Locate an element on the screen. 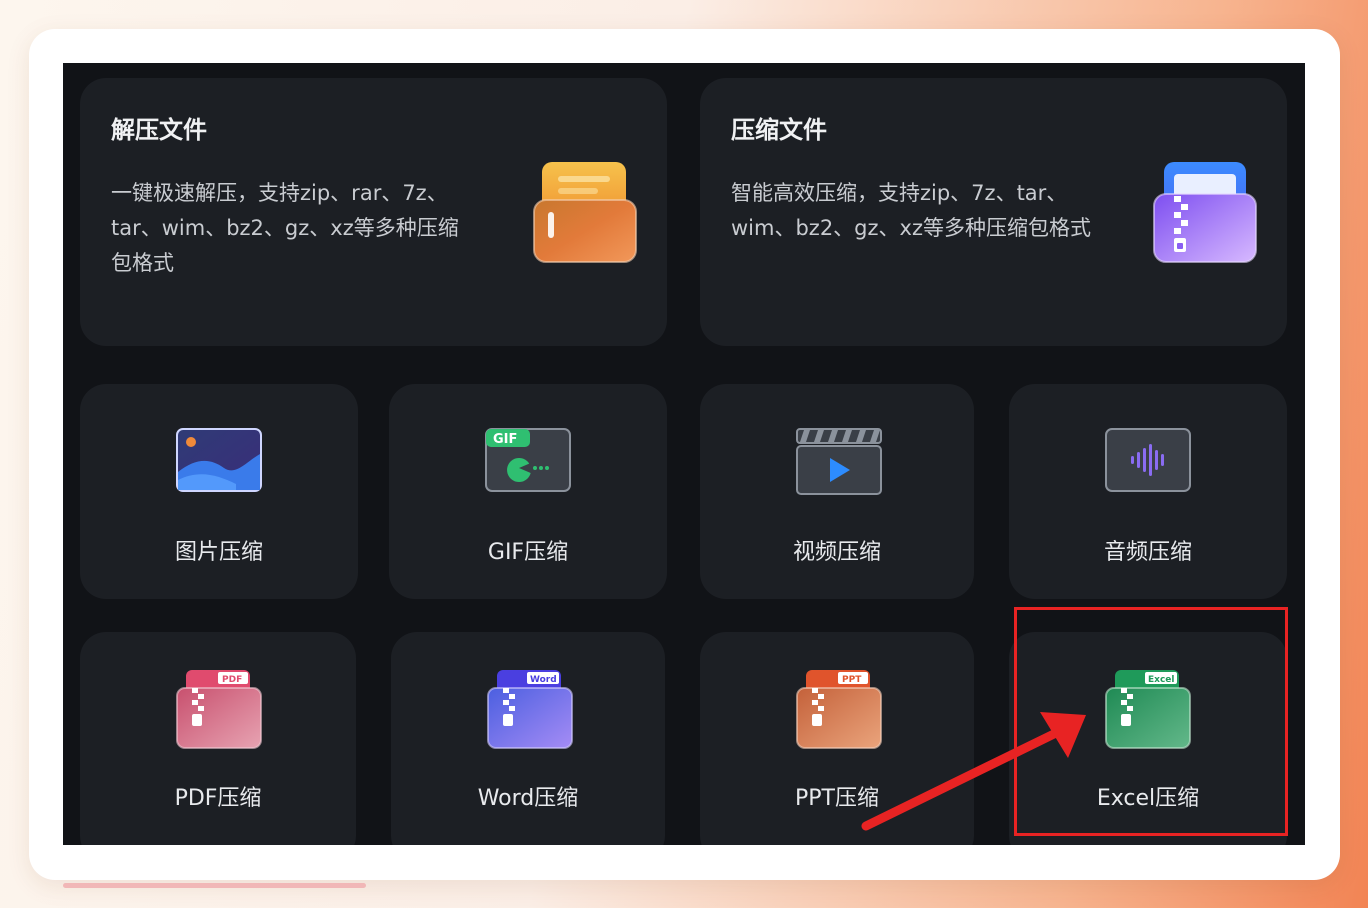 The height and width of the screenshot is (908, 1368). excel-highlight-box is located at coordinates (1151, 721).